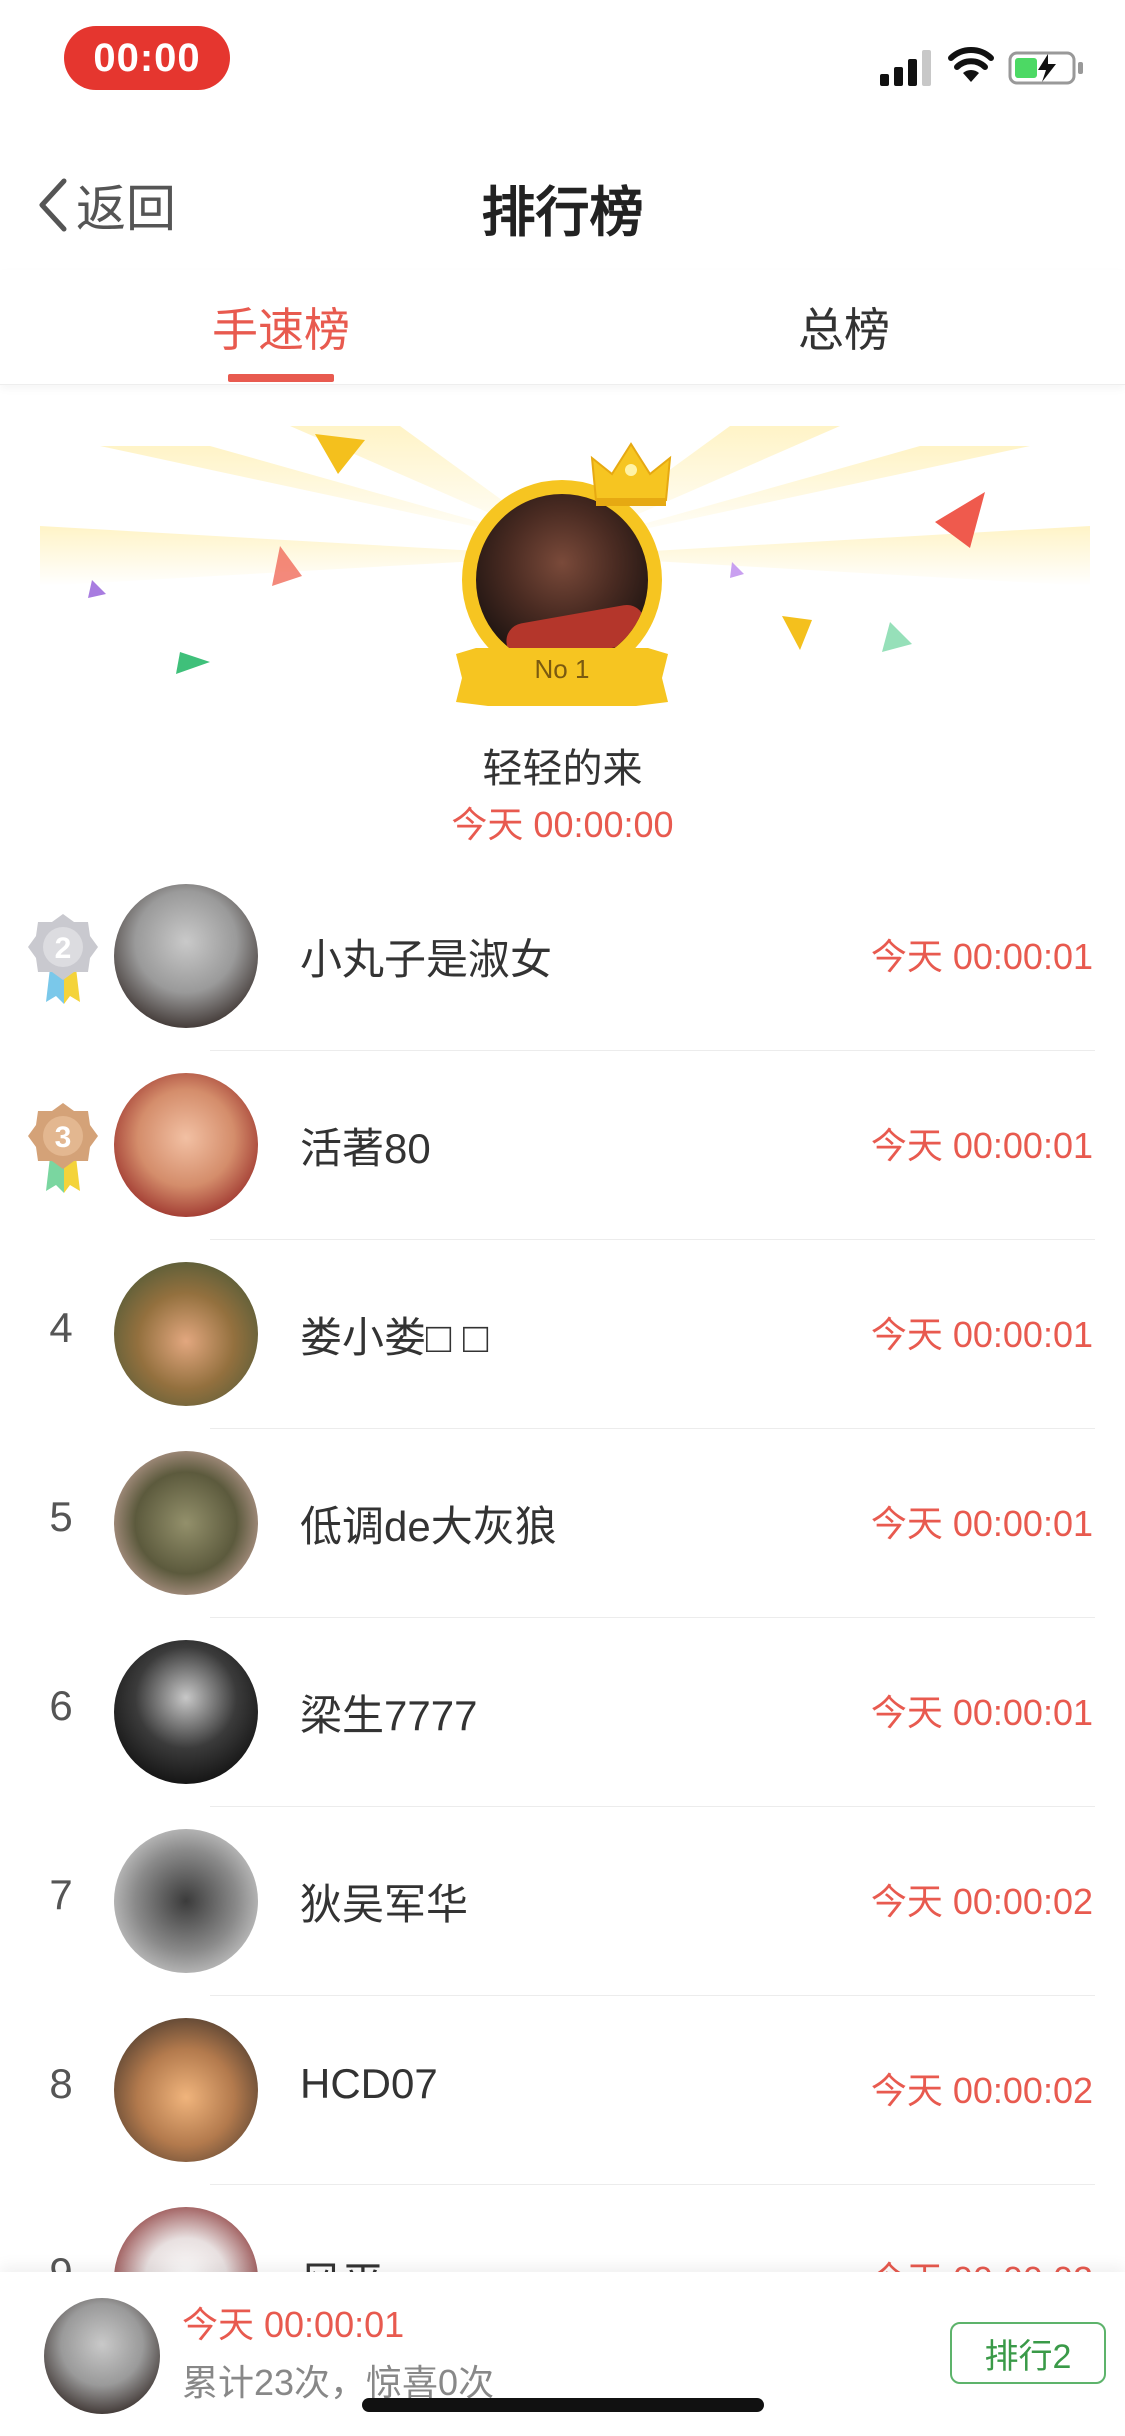 Image resolution: width=1125 pixels, height=2436 pixels. Describe the element at coordinates (61, 1705) in the screenshot. I see `rank-number: 6` at that location.